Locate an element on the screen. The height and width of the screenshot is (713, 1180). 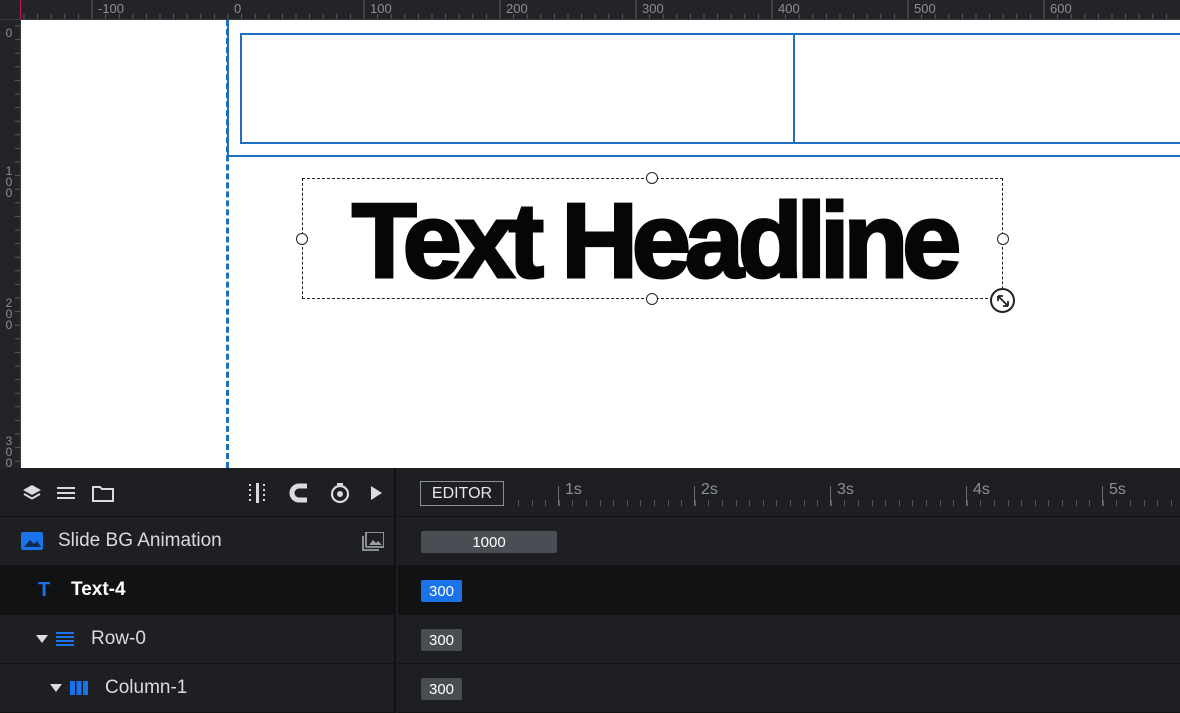
scale-handle is located at coordinates (1002, 300).